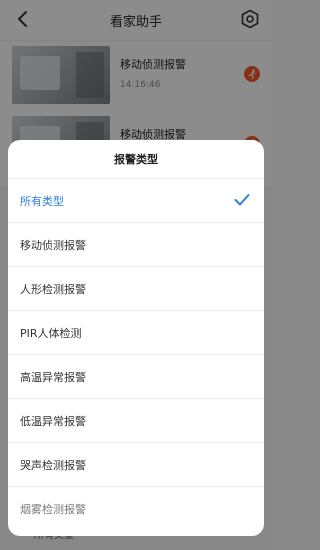  I want to click on option-low-temp: 低温异常报警, so click(136, 420).